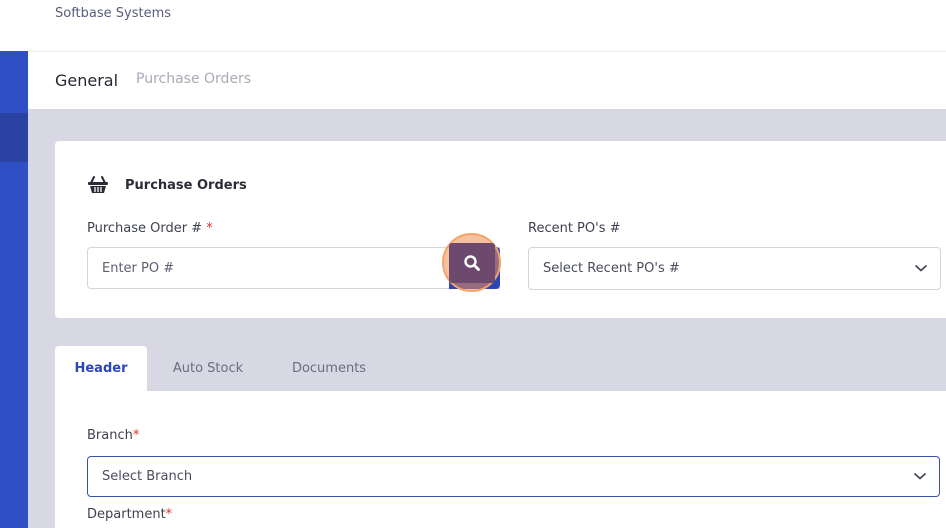 This screenshot has width=946, height=528. I want to click on po-number-input, so click(293, 268).